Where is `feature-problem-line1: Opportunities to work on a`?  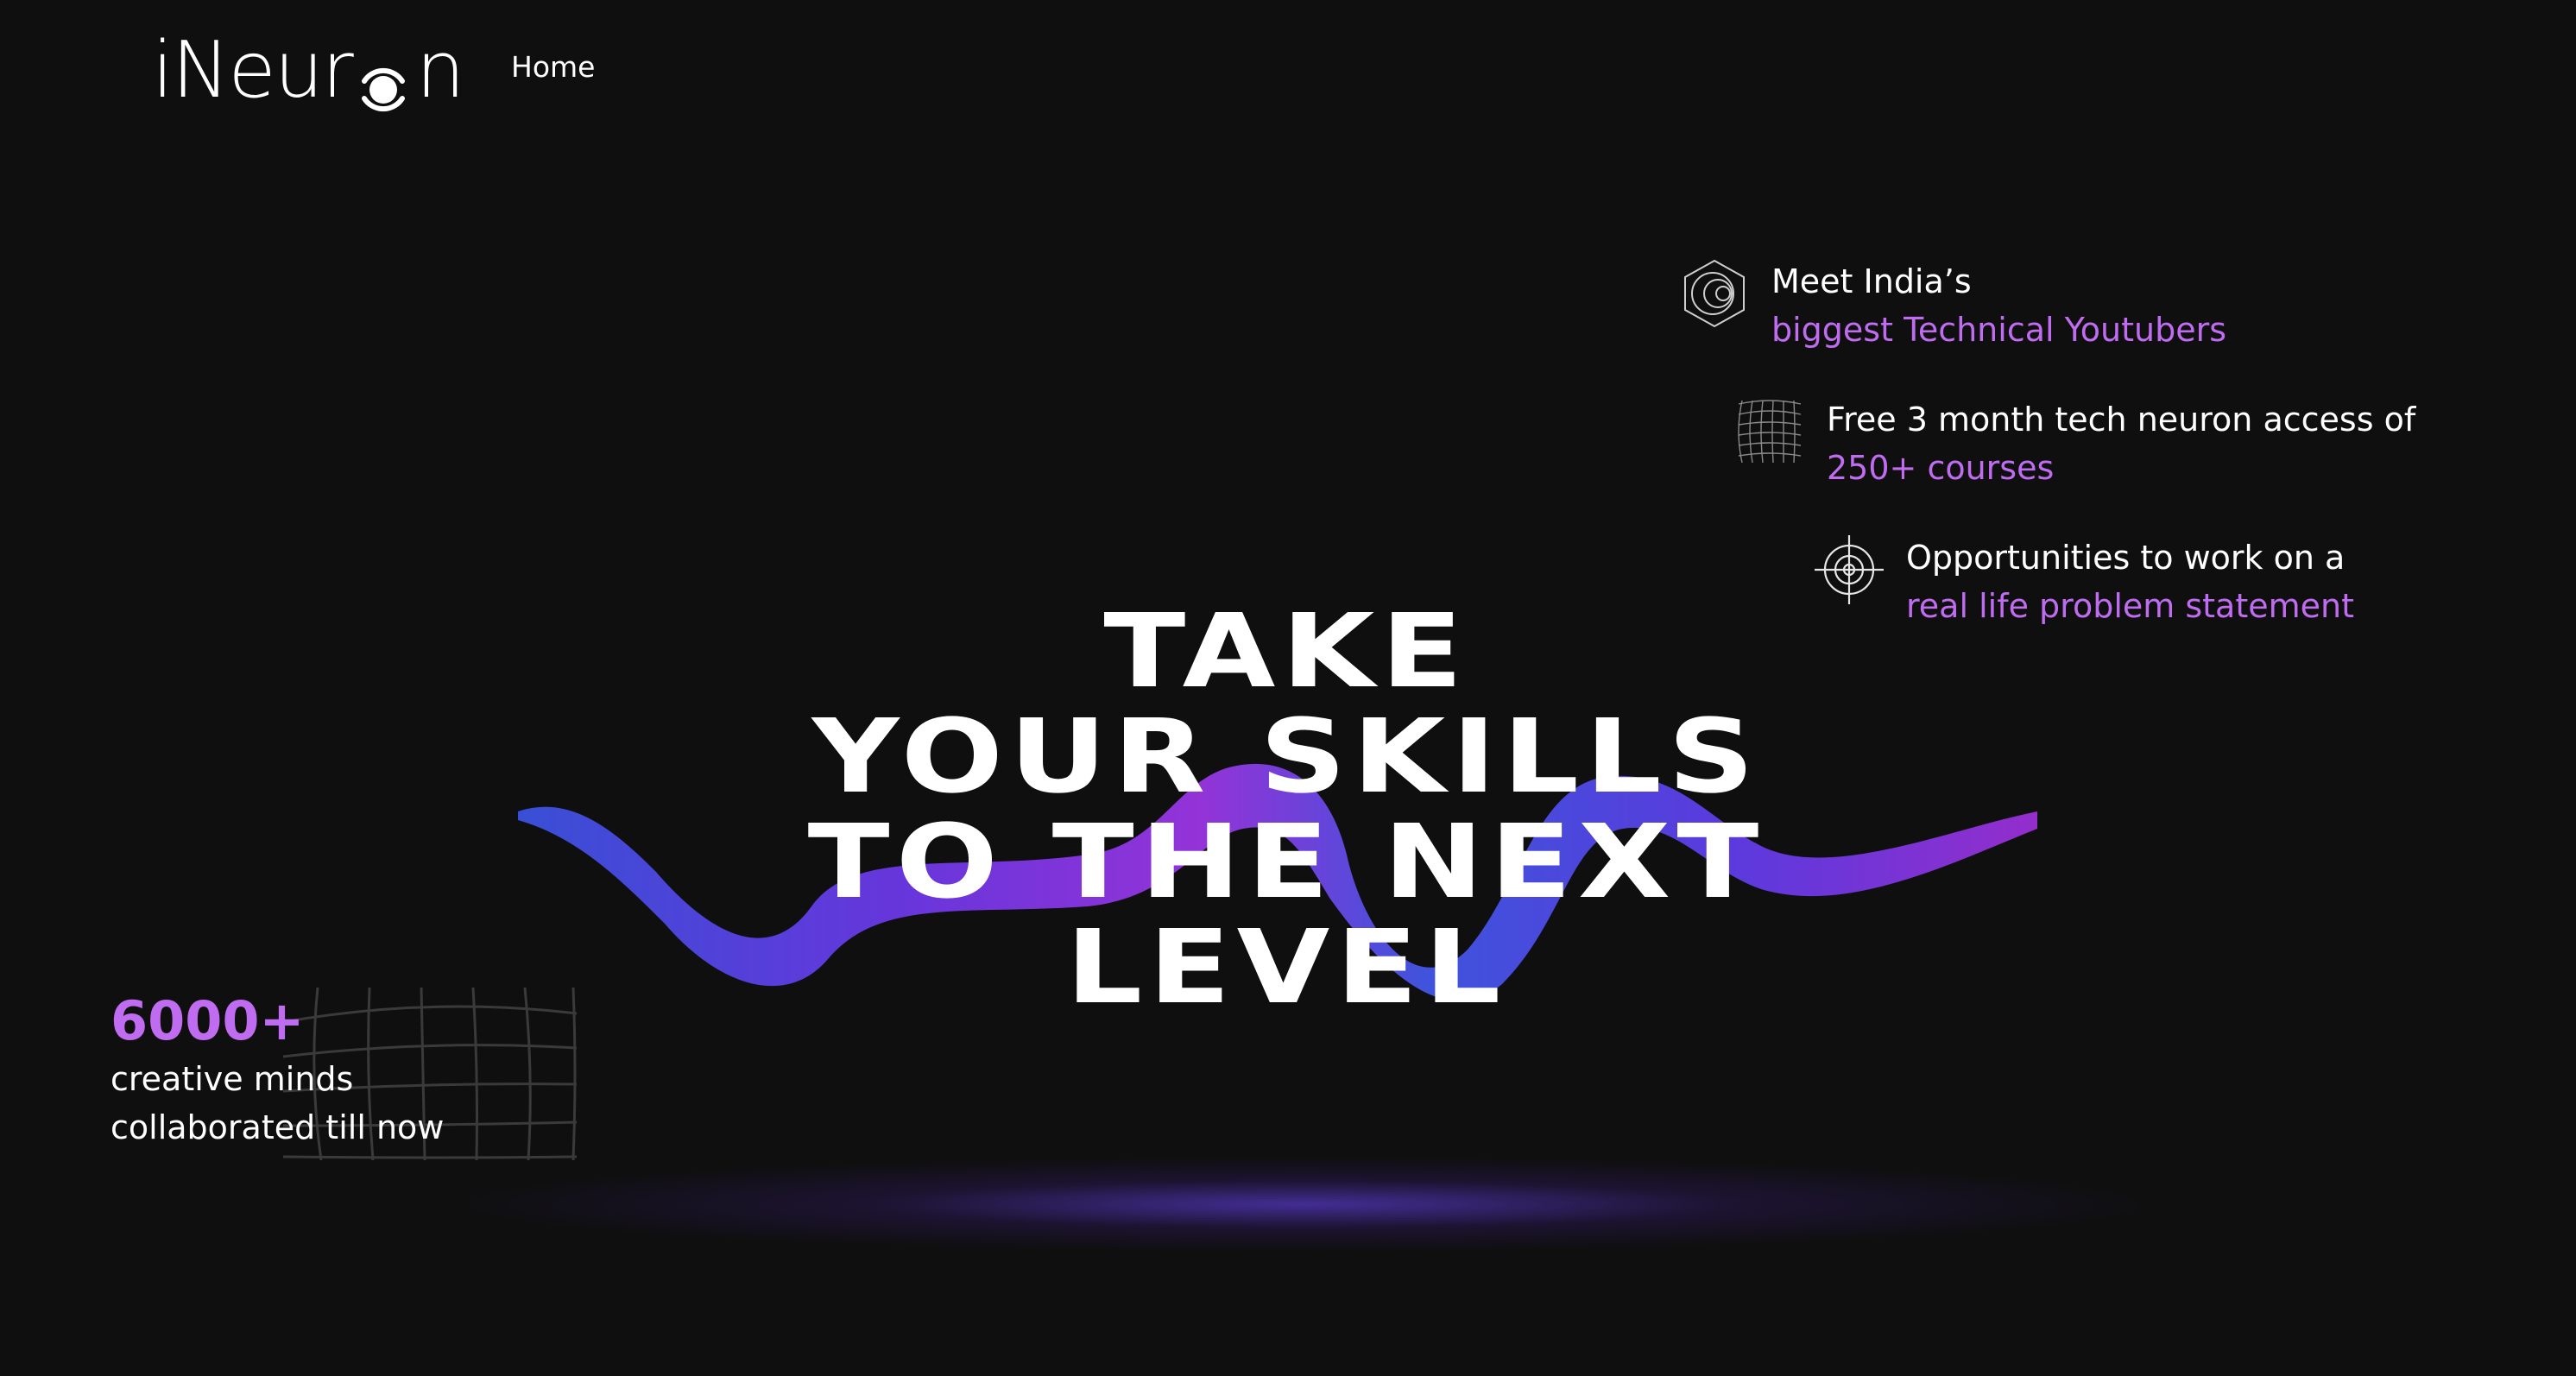
feature-problem-line1: Opportunities to work on a is located at coordinates (2126, 558).